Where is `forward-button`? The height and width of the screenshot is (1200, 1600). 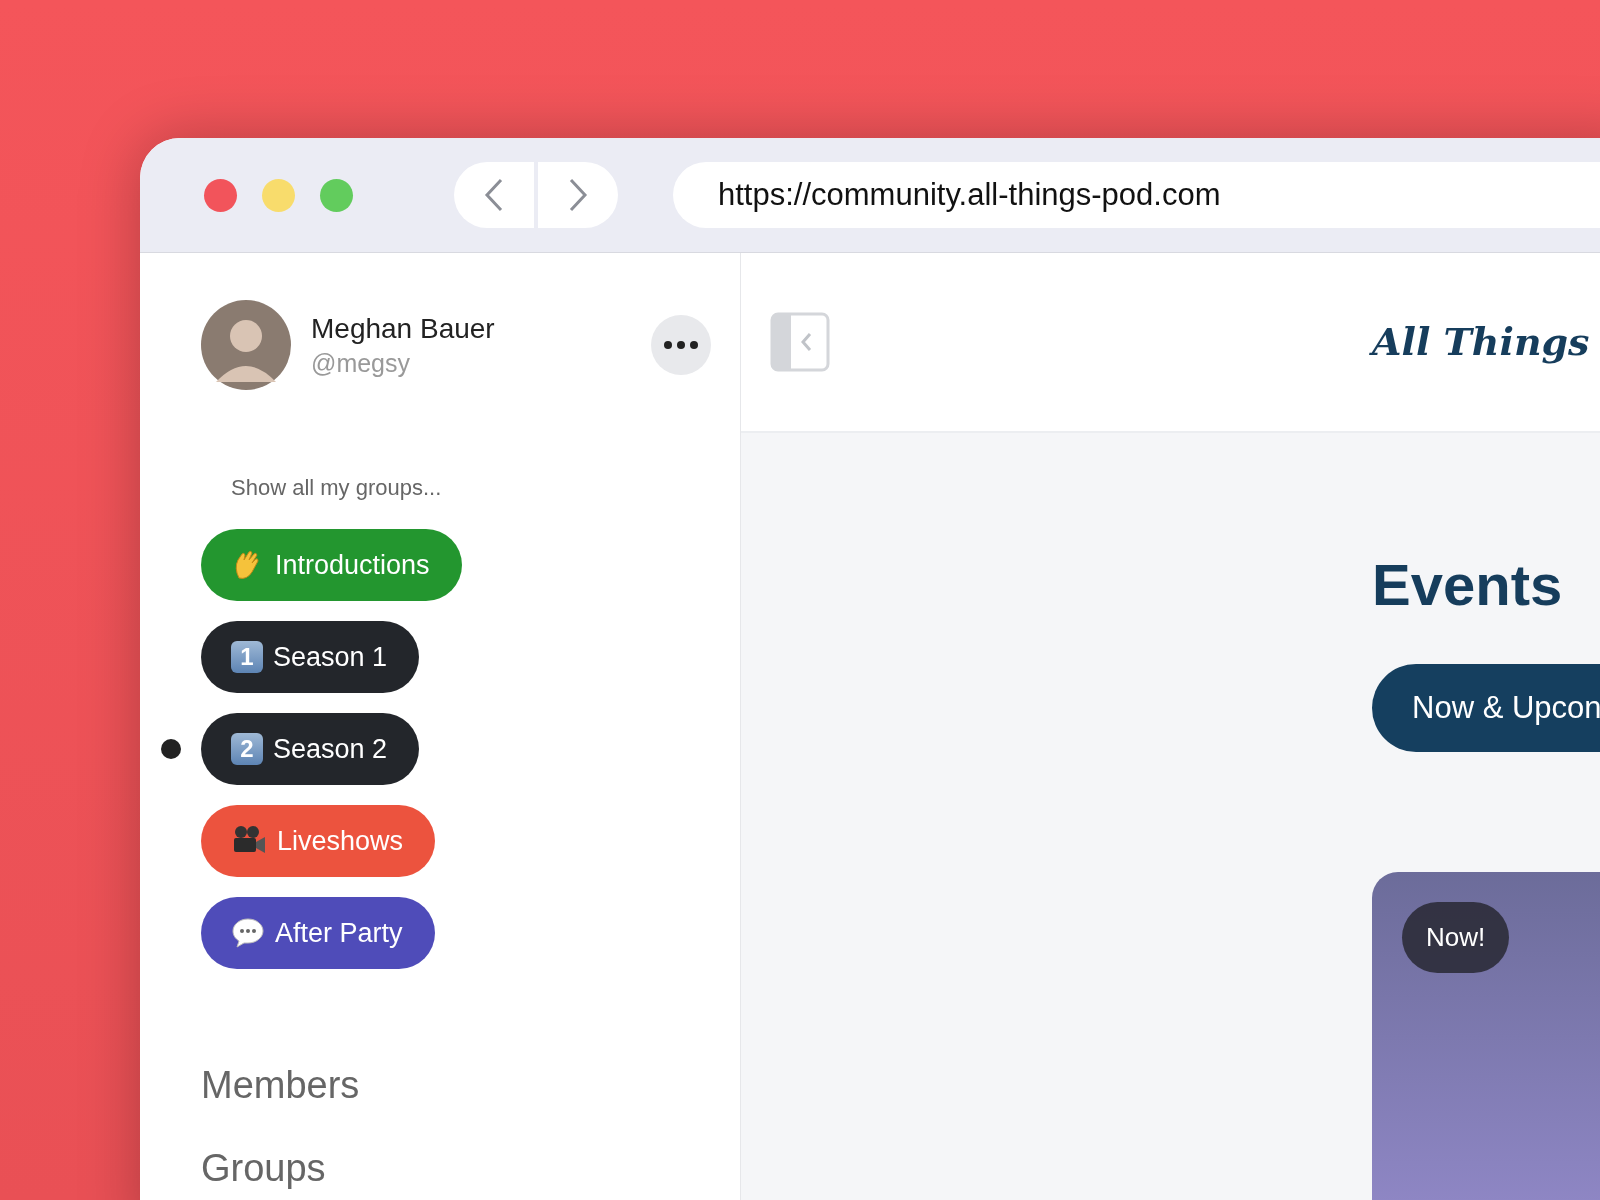
forward-button is located at coordinates (578, 195).